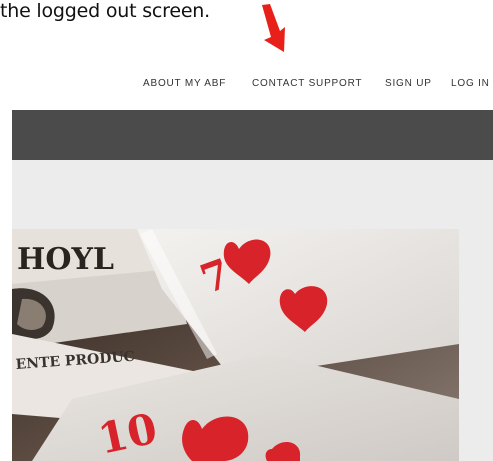 The width and height of the screenshot is (493, 461). Describe the element at coordinates (252, 135) in the screenshot. I see `header-bar` at that location.